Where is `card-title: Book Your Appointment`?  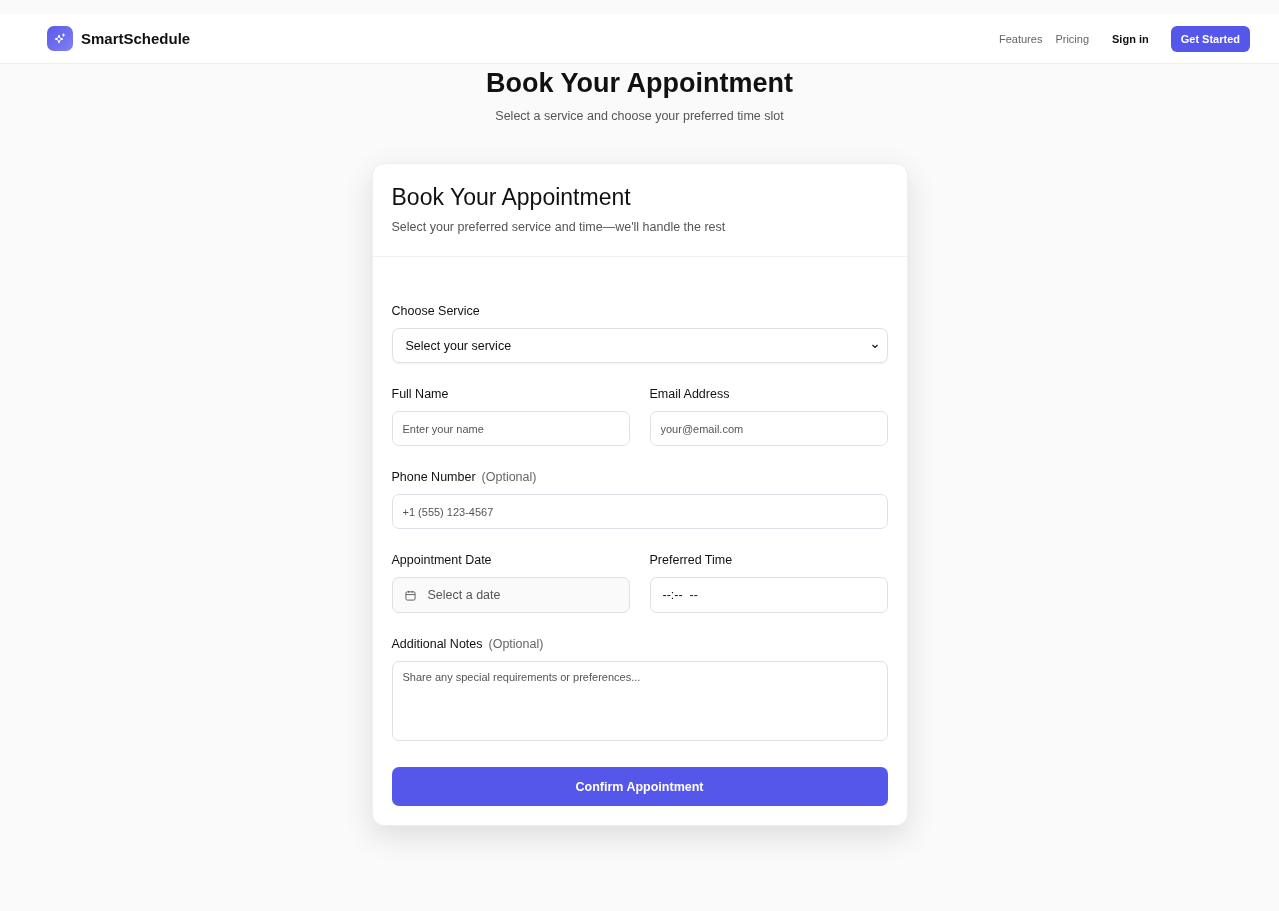
card-title: Book Your Appointment is located at coordinates (511, 197).